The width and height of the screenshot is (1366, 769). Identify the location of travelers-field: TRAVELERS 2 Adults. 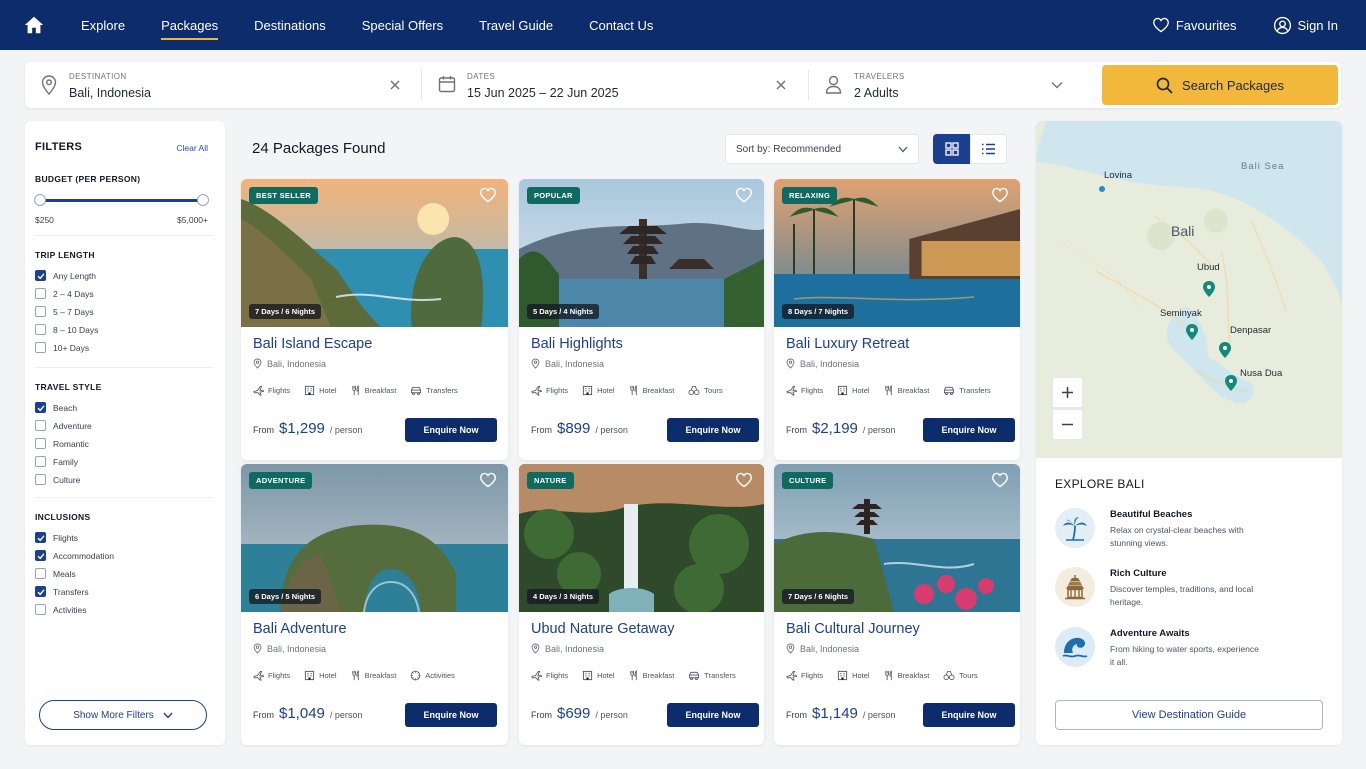
(944, 85).